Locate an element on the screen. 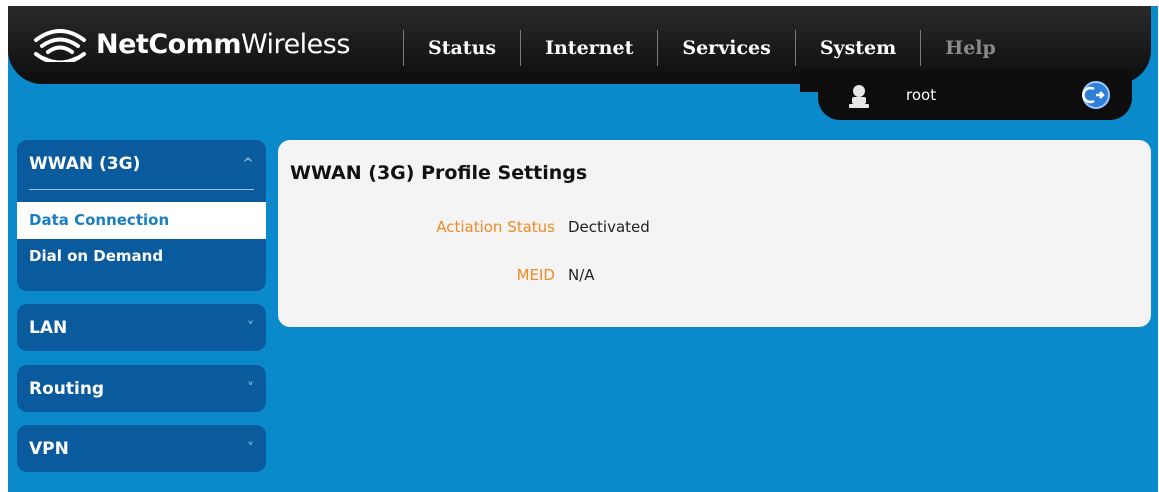 The height and width of the screenshot is (492, 1159). user-icon is located at coordinates (859, 96).